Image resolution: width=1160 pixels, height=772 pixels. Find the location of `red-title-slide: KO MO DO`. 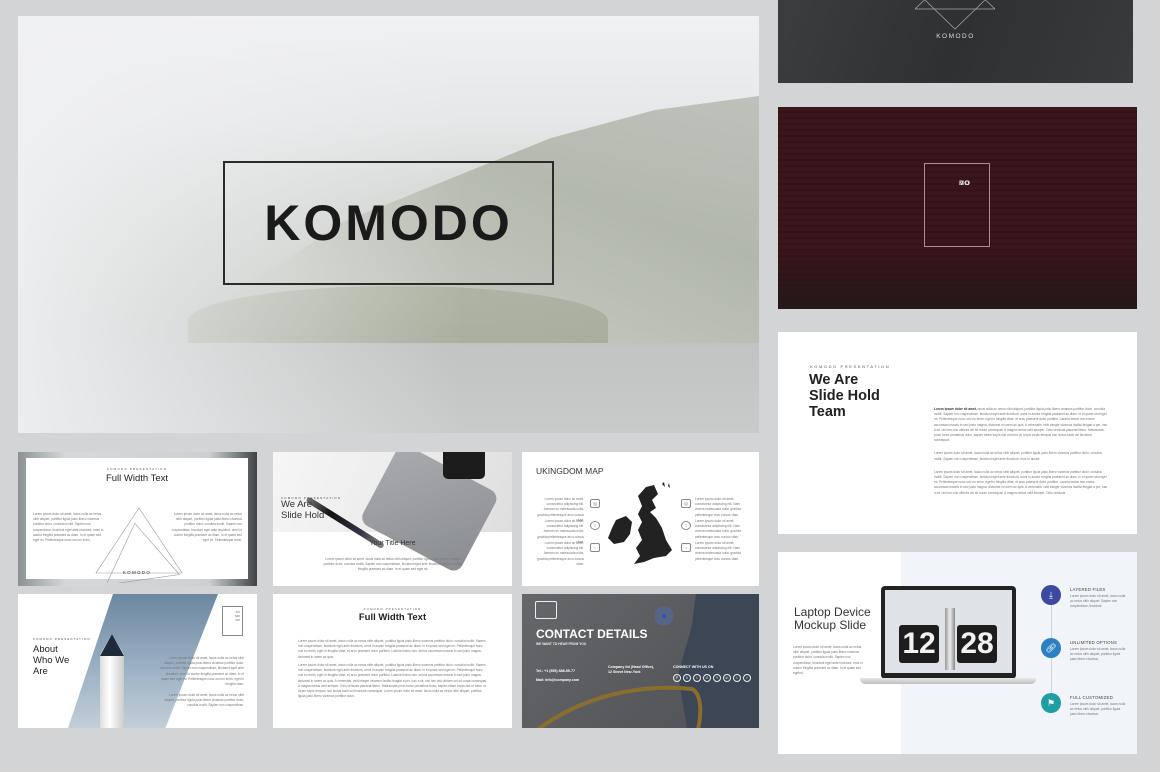

red-title-slide: KO MO DO is located at coordinates (957, 208).